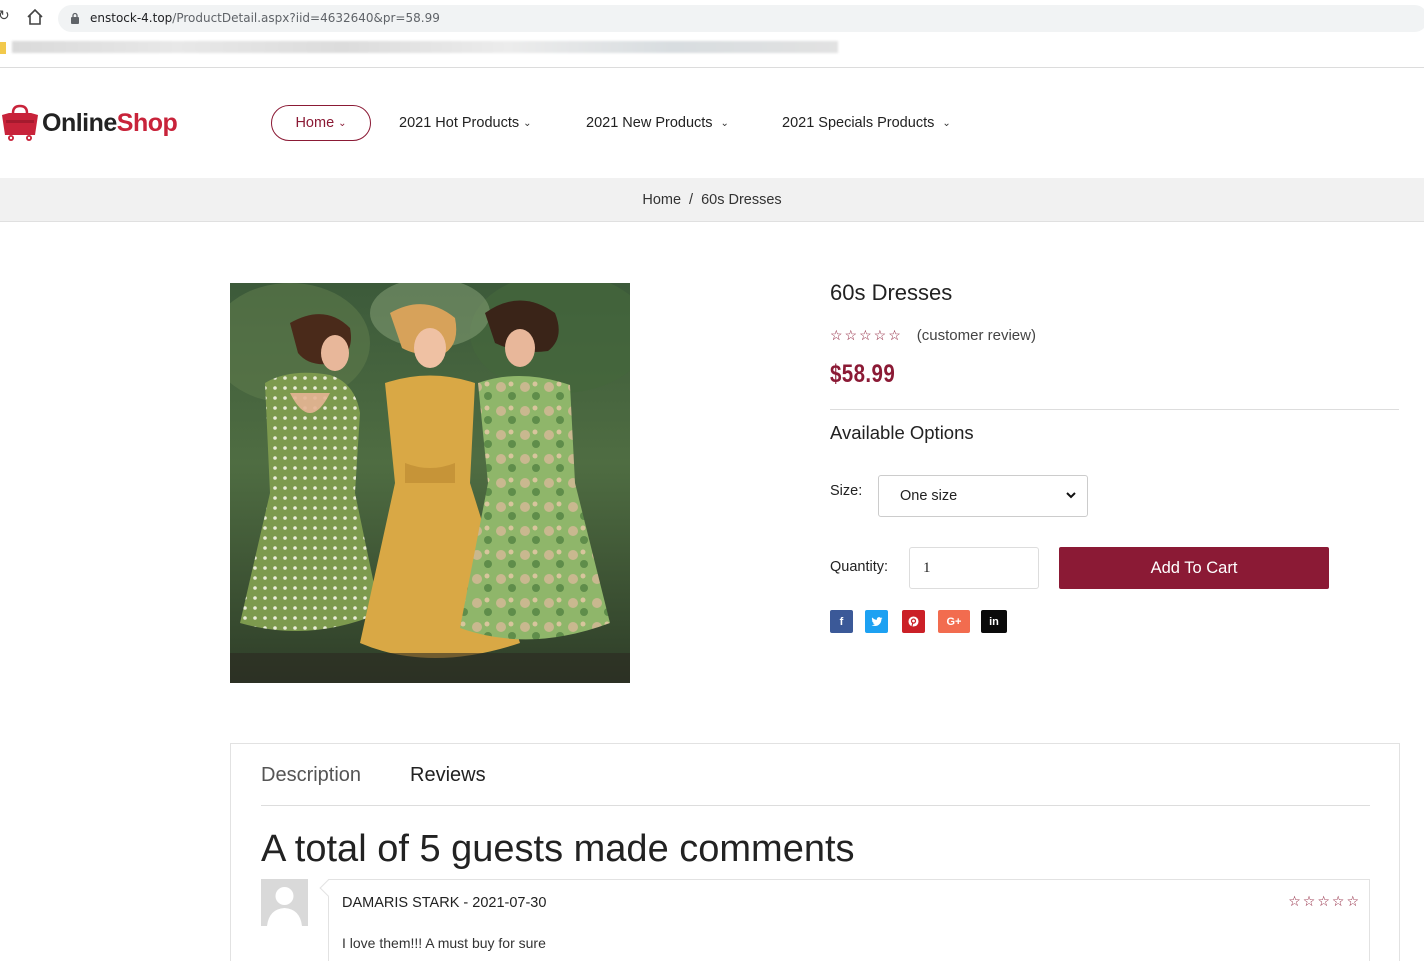 The image size is (1424, 961). Describe the element at coordinates (976, 335) in the screenshot. I see `customer-review-link: (customer review)` at that location.